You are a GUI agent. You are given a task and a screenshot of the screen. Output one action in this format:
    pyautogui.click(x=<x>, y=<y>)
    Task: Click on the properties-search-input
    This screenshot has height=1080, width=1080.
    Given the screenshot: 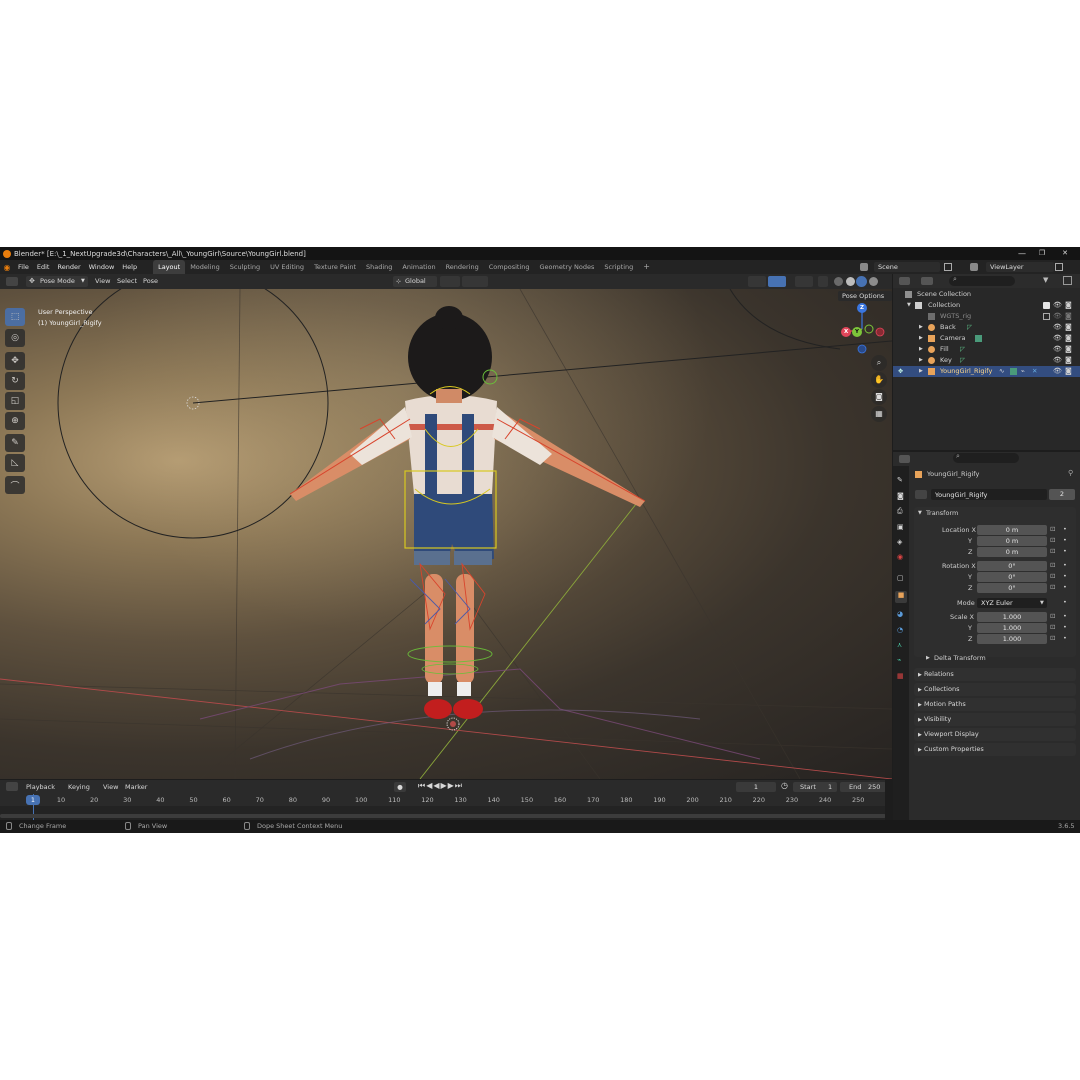 What is the action you would take?
    pyautogui.click(x=986, y=458)
    